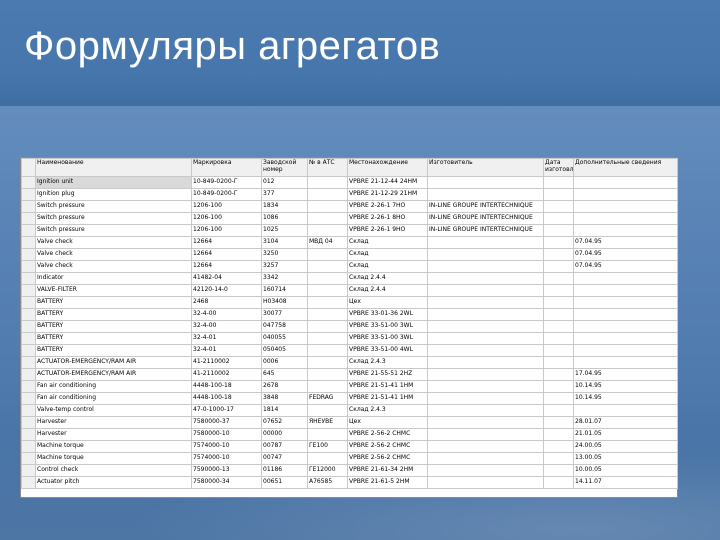 The width and height of the screenshot is (720, 540). Describe the element at coordinates (284, 410) in the screenshot. I see `cell-serial: 1814` at that location.